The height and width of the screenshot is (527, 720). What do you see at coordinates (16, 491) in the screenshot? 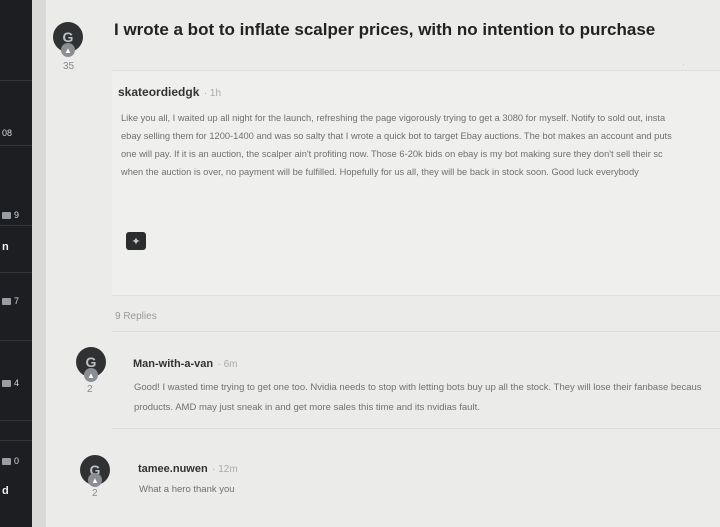
I see `sidebar-item: d` at bounding box center [16, 491].